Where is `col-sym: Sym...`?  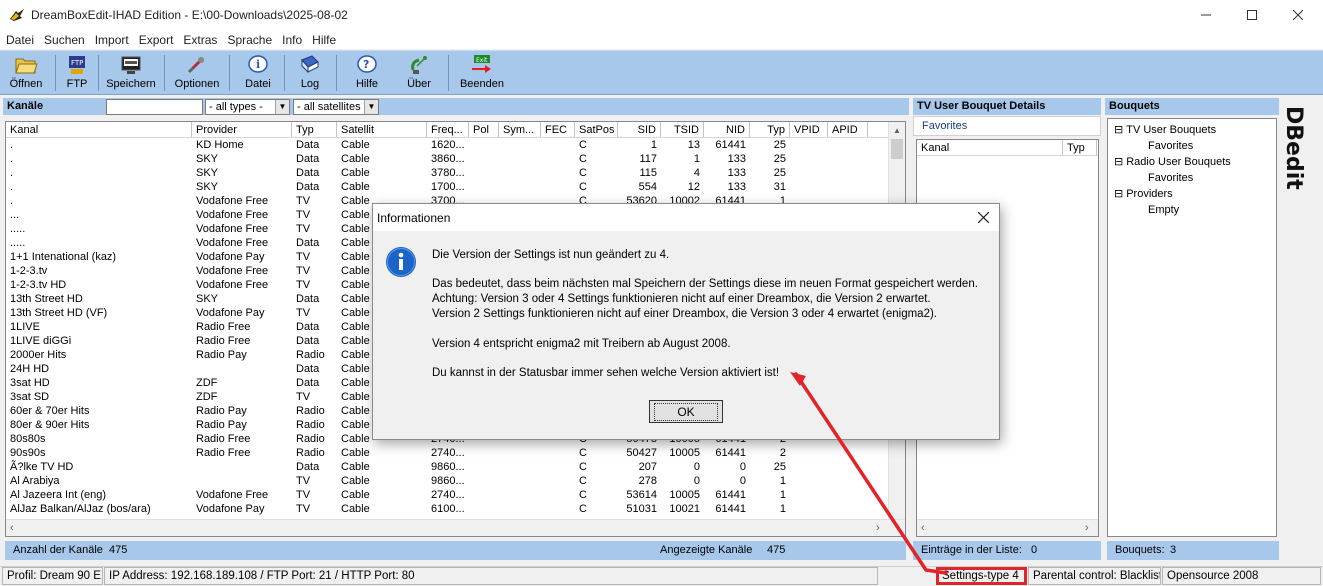 col-sym: Sym... is located at coordinates (520, 129).